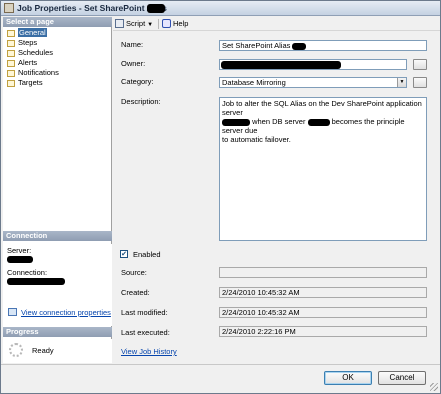 The image size is (441, 394). What do you see at coordinates (281, 65) in the screenshot?
I see `redacted-owner` at bounding box center [281, 65].